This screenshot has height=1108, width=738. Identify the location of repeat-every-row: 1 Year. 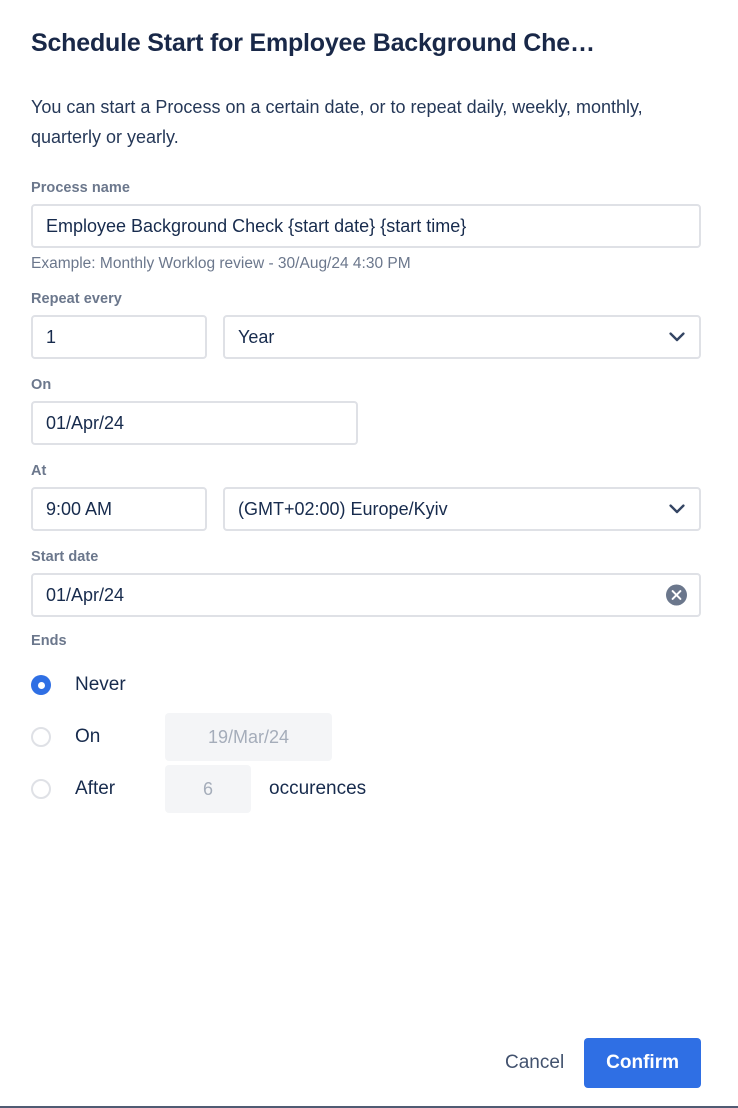
(369, 337).